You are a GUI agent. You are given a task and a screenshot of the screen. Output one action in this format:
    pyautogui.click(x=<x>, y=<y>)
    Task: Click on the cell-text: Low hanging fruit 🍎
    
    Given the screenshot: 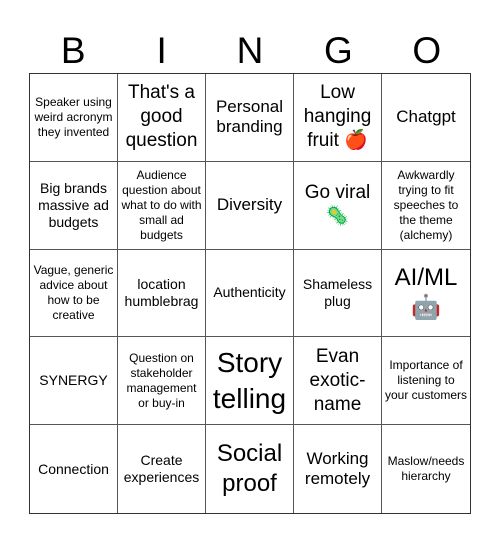 What is the action you would take?
    pyautogui.click(x=337, y=117)
    